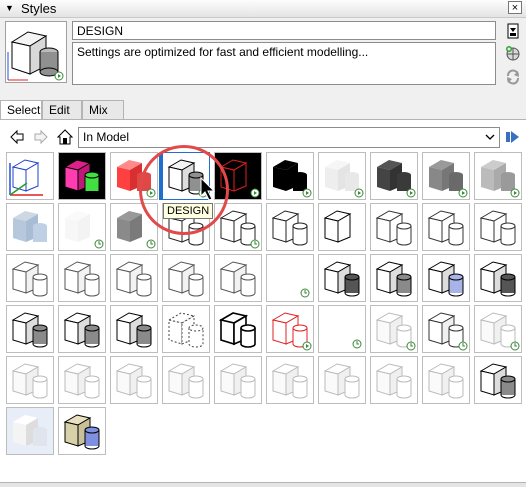  I want to click on style-thumbnail-tan-blue-cyl, so click(82, 431).